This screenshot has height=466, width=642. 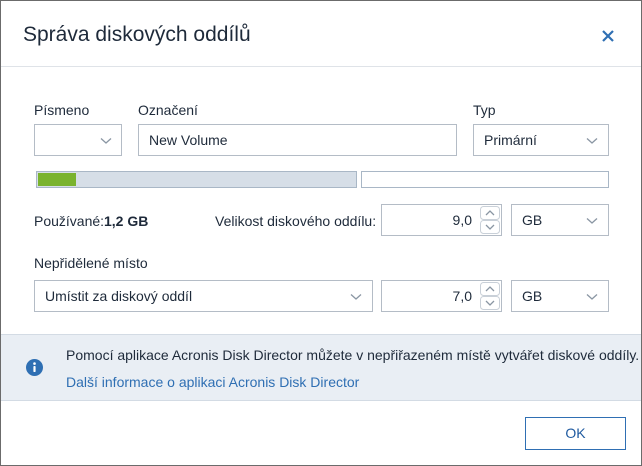 I want to click on type-dropdown: Primární, so click(x=541, y=140).